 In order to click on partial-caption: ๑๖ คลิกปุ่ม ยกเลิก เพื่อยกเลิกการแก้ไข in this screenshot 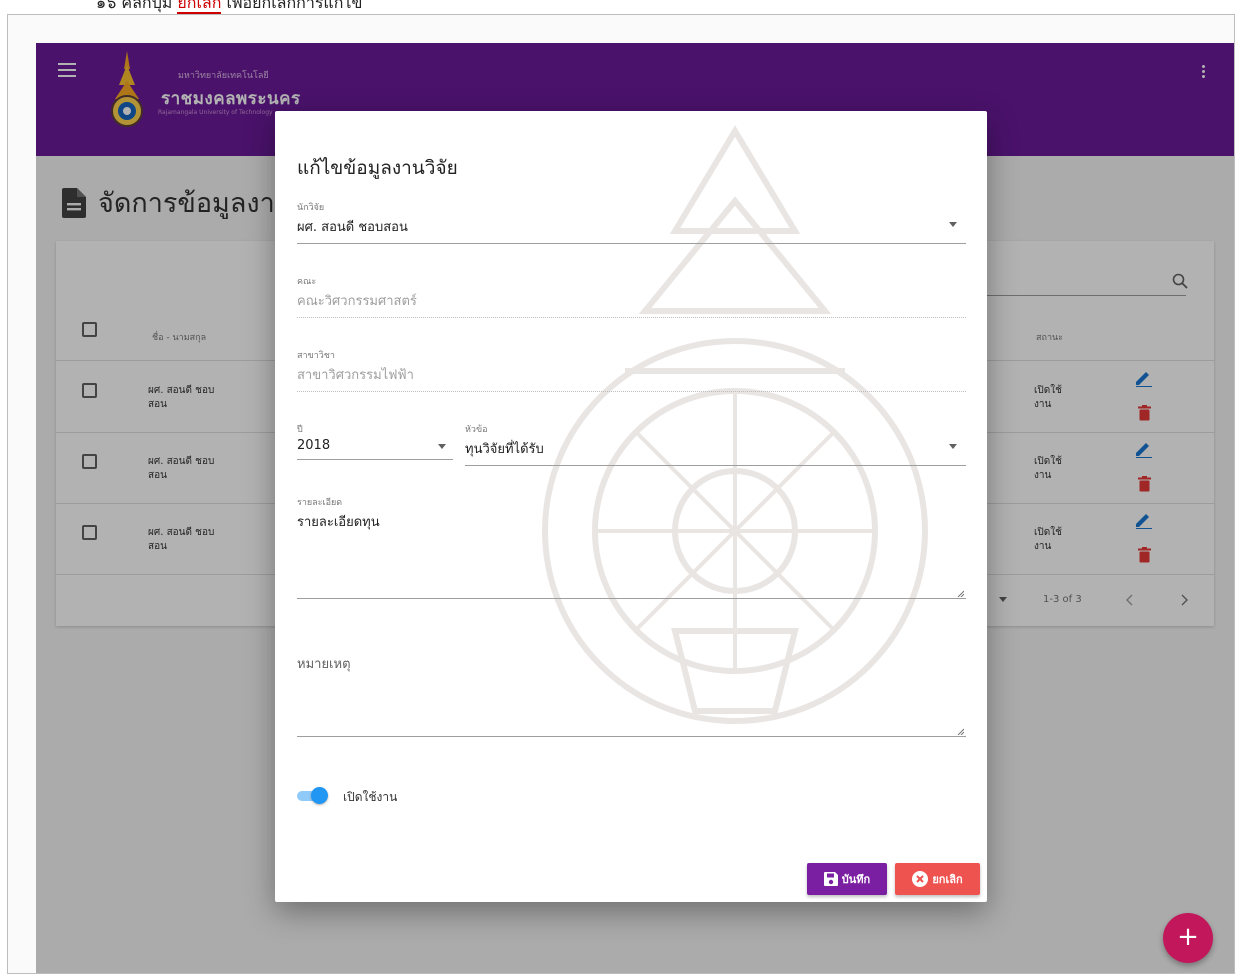, I will do `click(229, 7)`.